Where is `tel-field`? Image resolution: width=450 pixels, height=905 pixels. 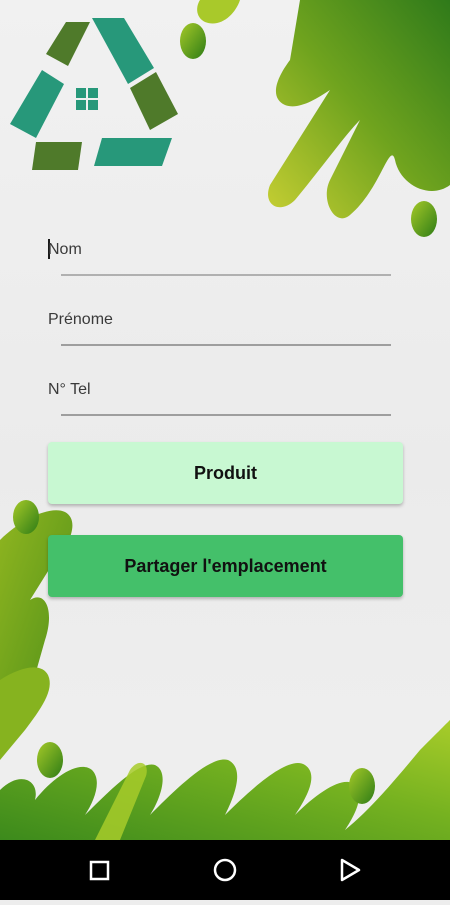 tel-field is located at coordinates (220, 398).